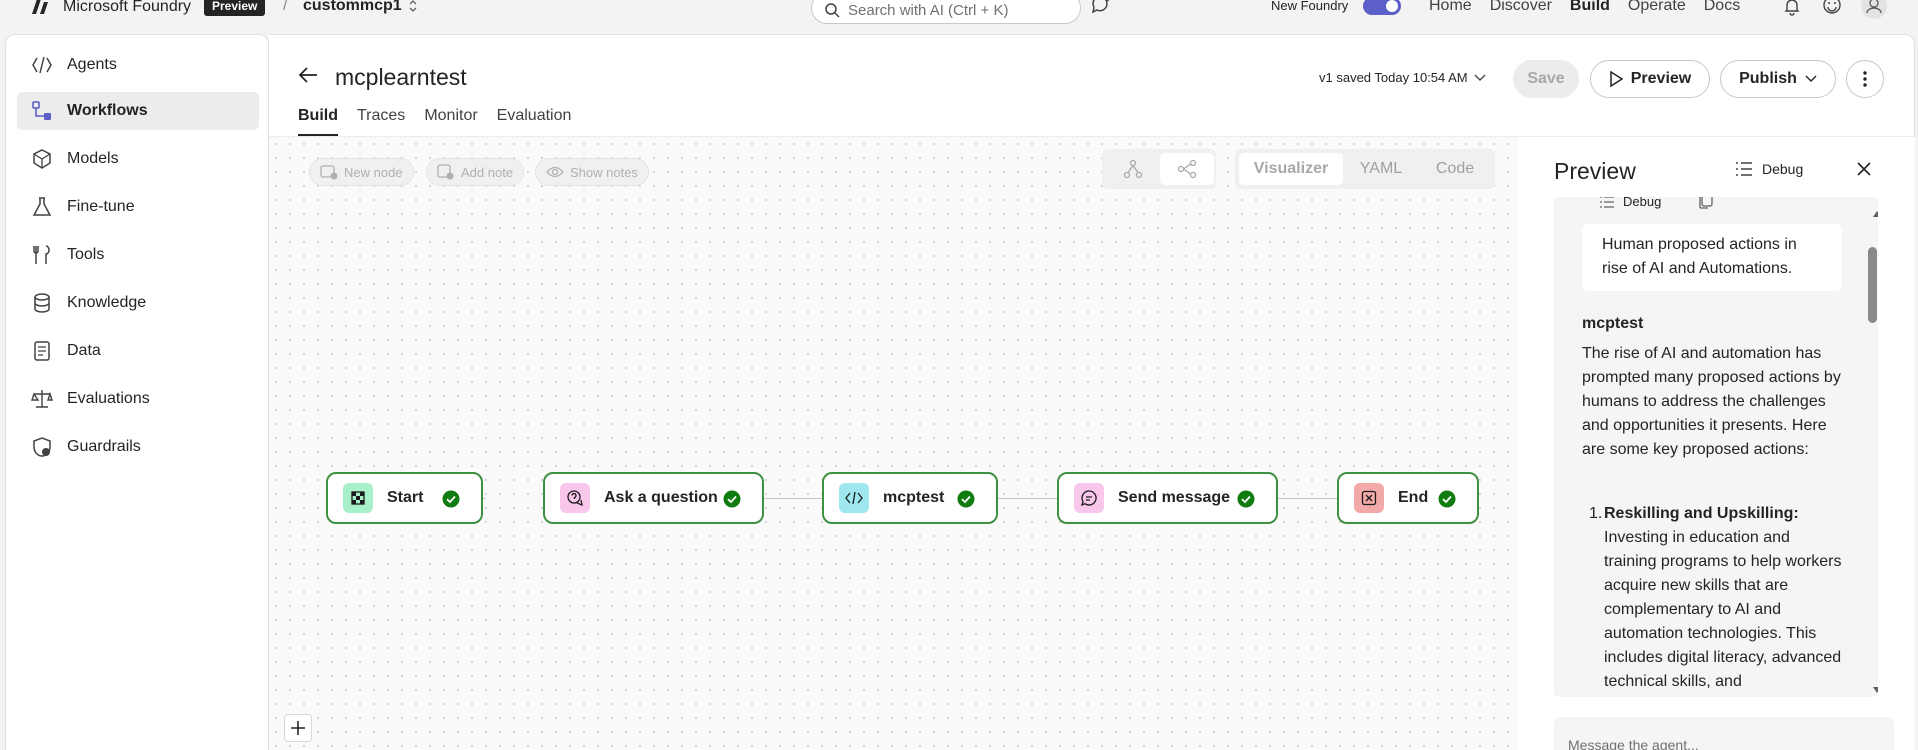  Describe the element at coordinates (1706, 203) in the screenshot. I see `copy-icon` at that location.